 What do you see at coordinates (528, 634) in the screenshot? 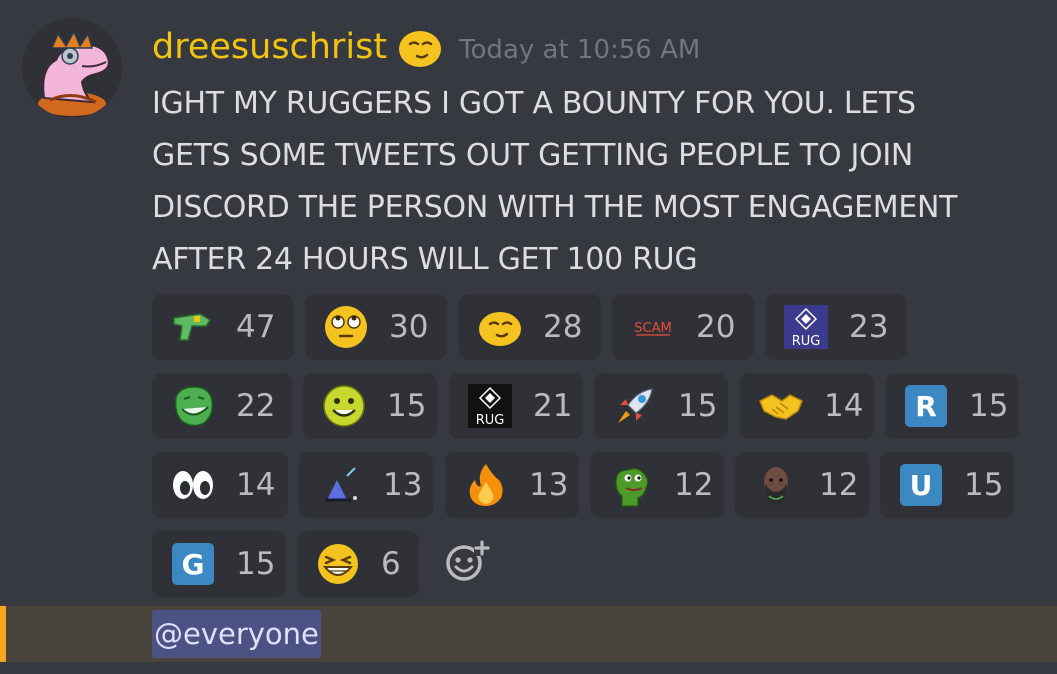
I see `mention-highlight-row: @everyone` at bounding box center [528, 634].